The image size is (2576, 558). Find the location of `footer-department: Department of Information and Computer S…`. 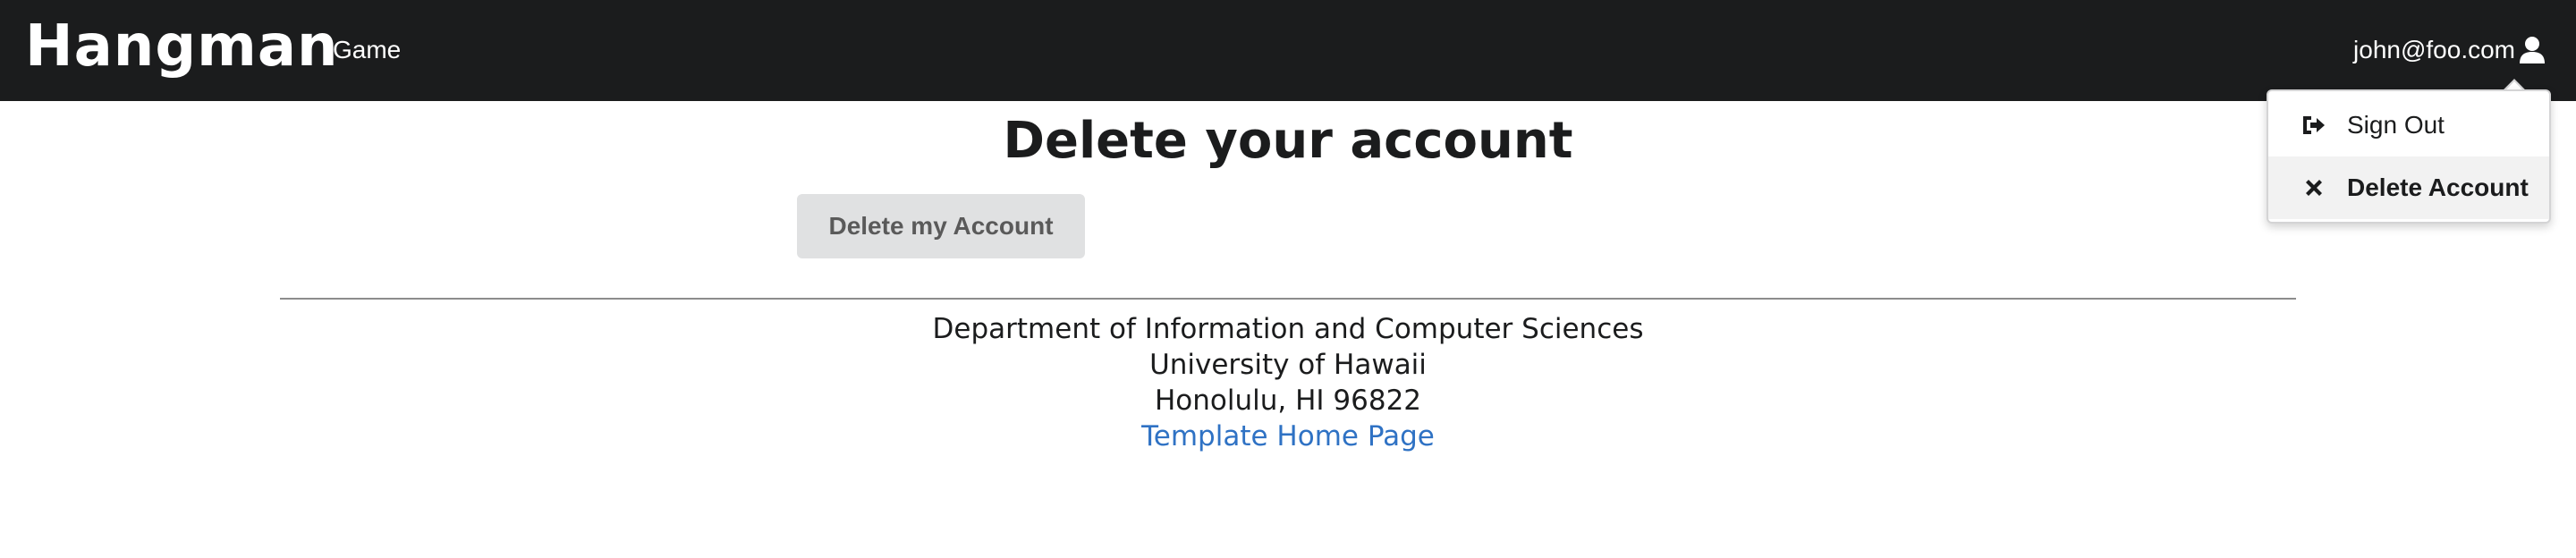

footer-department: Department of Information and Computer S… is located at coordinates (1288, 329).